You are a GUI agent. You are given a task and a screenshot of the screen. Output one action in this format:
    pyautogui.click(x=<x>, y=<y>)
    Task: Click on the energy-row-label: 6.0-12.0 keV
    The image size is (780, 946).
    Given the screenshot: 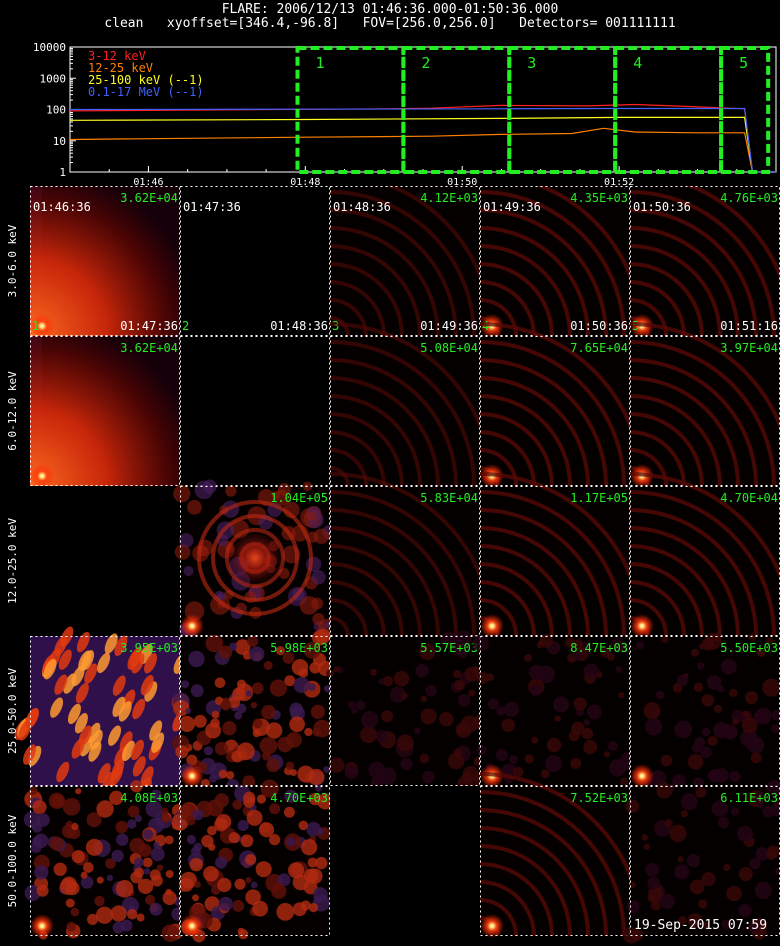 What is the action you would take?
    pyautogui.click(x=12, y=411)
    